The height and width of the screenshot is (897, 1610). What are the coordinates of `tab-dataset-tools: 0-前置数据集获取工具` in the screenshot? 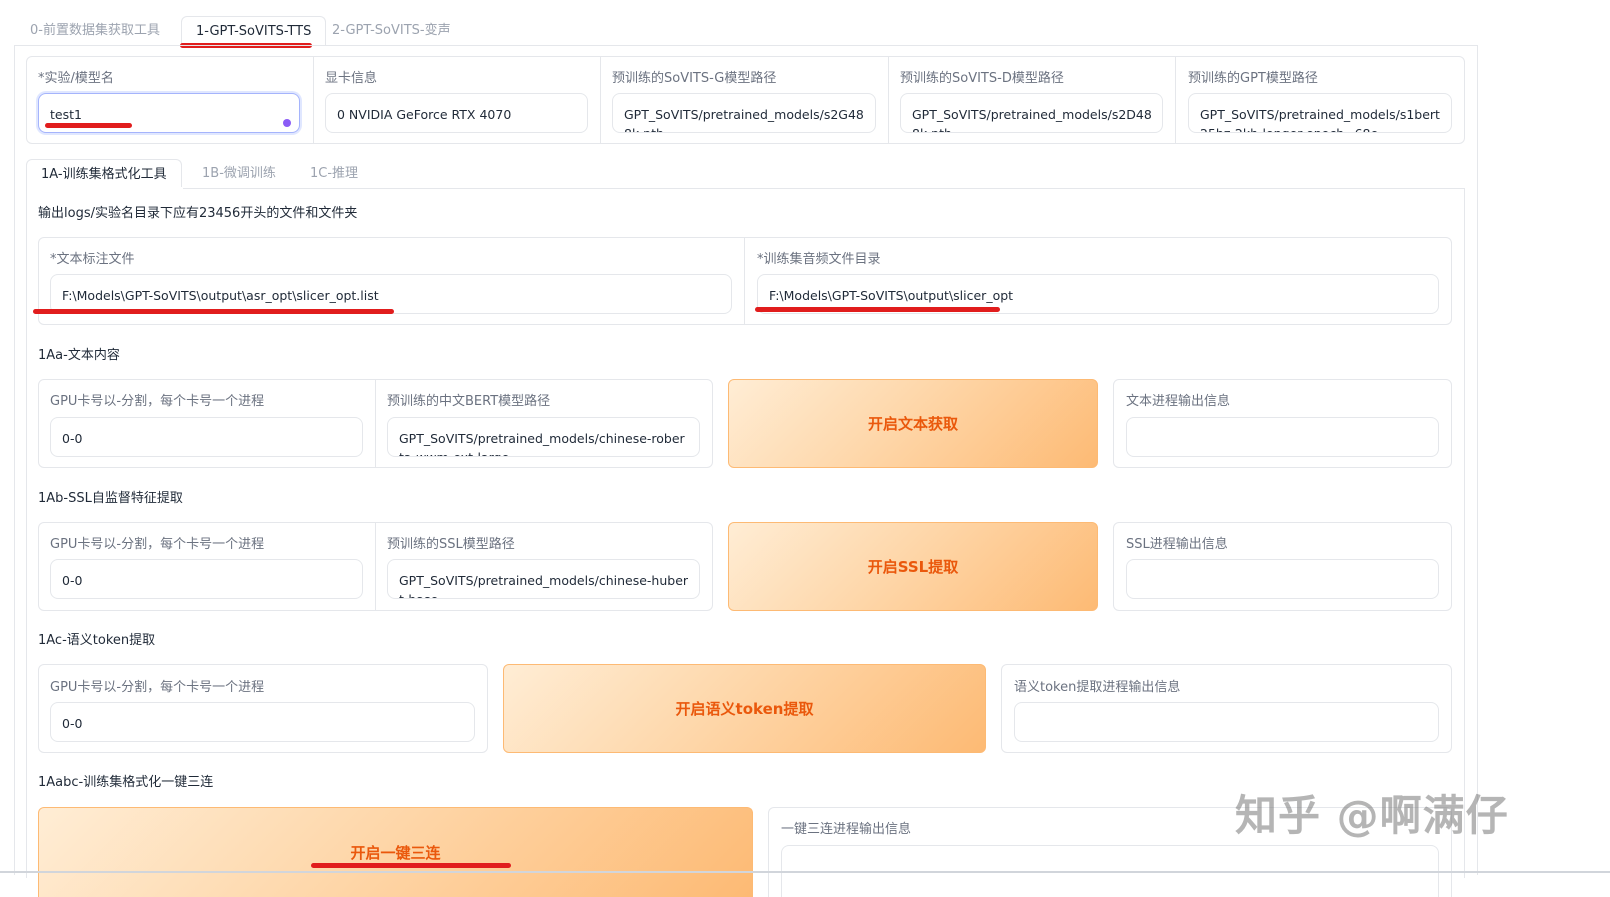 It's located at (95, 31).